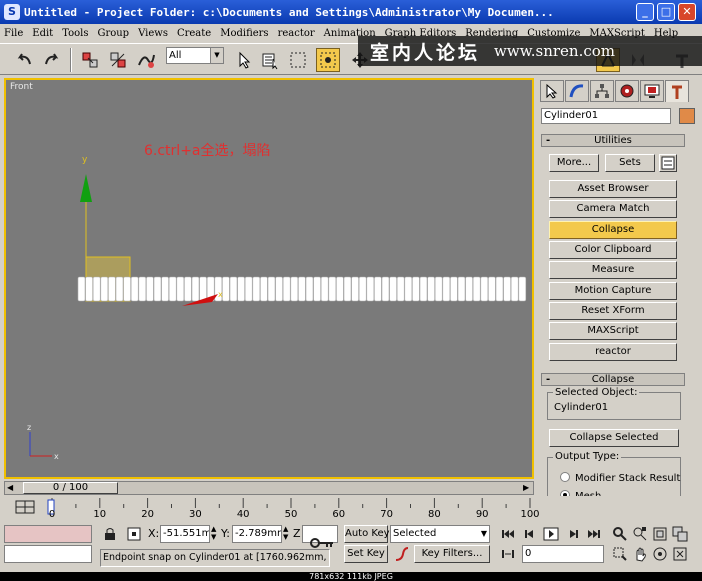  I want to click on gizmo-y-arrow-icon, so click(86, 188).